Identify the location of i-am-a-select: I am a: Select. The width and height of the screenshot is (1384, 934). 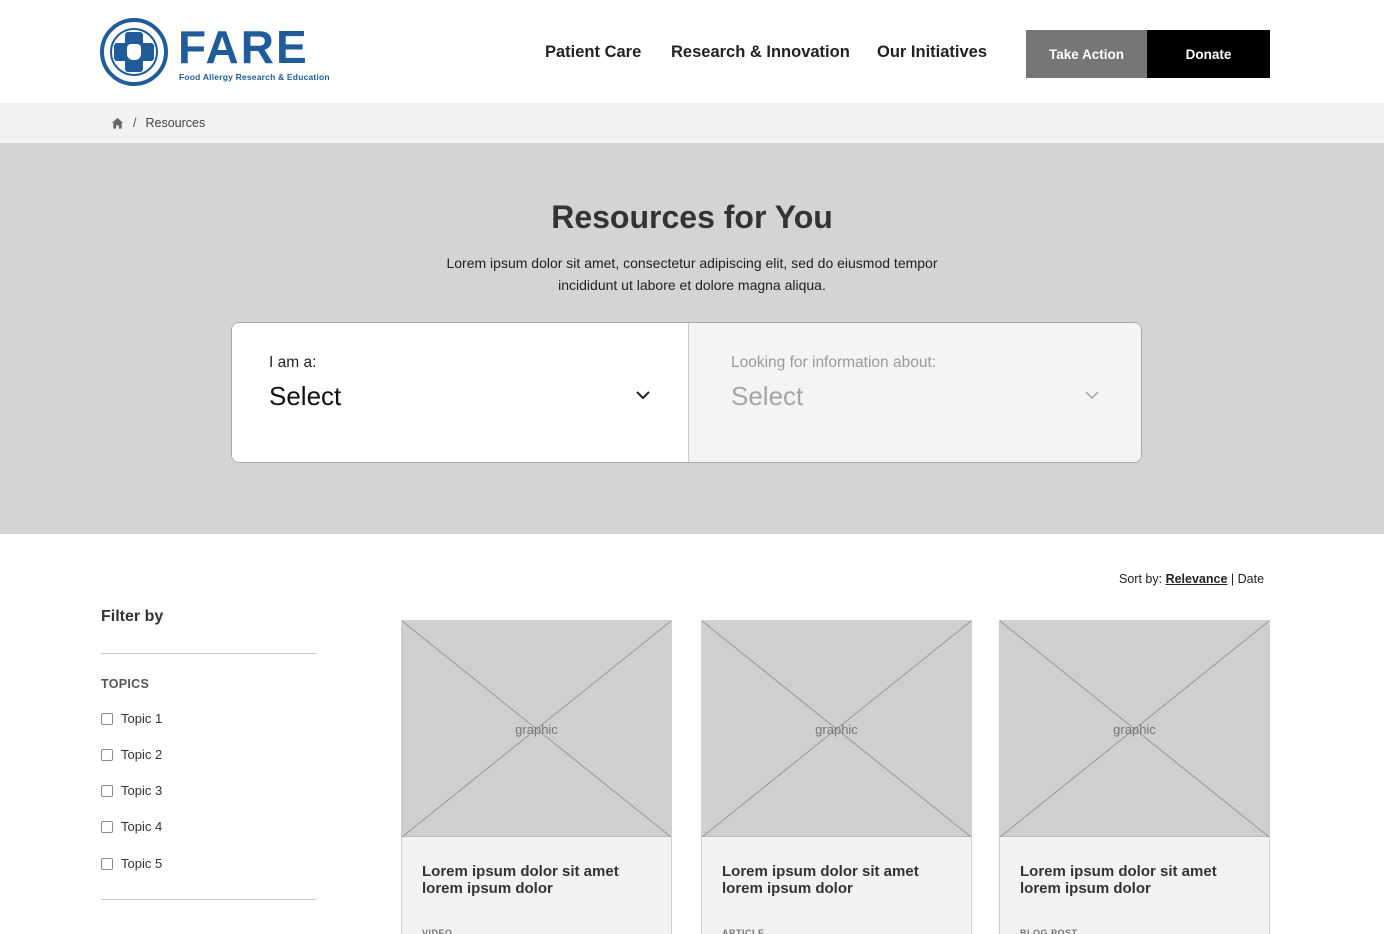
(460, 392).